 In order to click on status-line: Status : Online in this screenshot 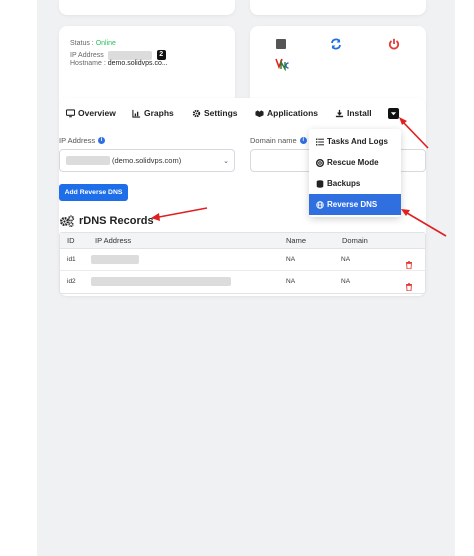, I will do `click(93, 43)`.